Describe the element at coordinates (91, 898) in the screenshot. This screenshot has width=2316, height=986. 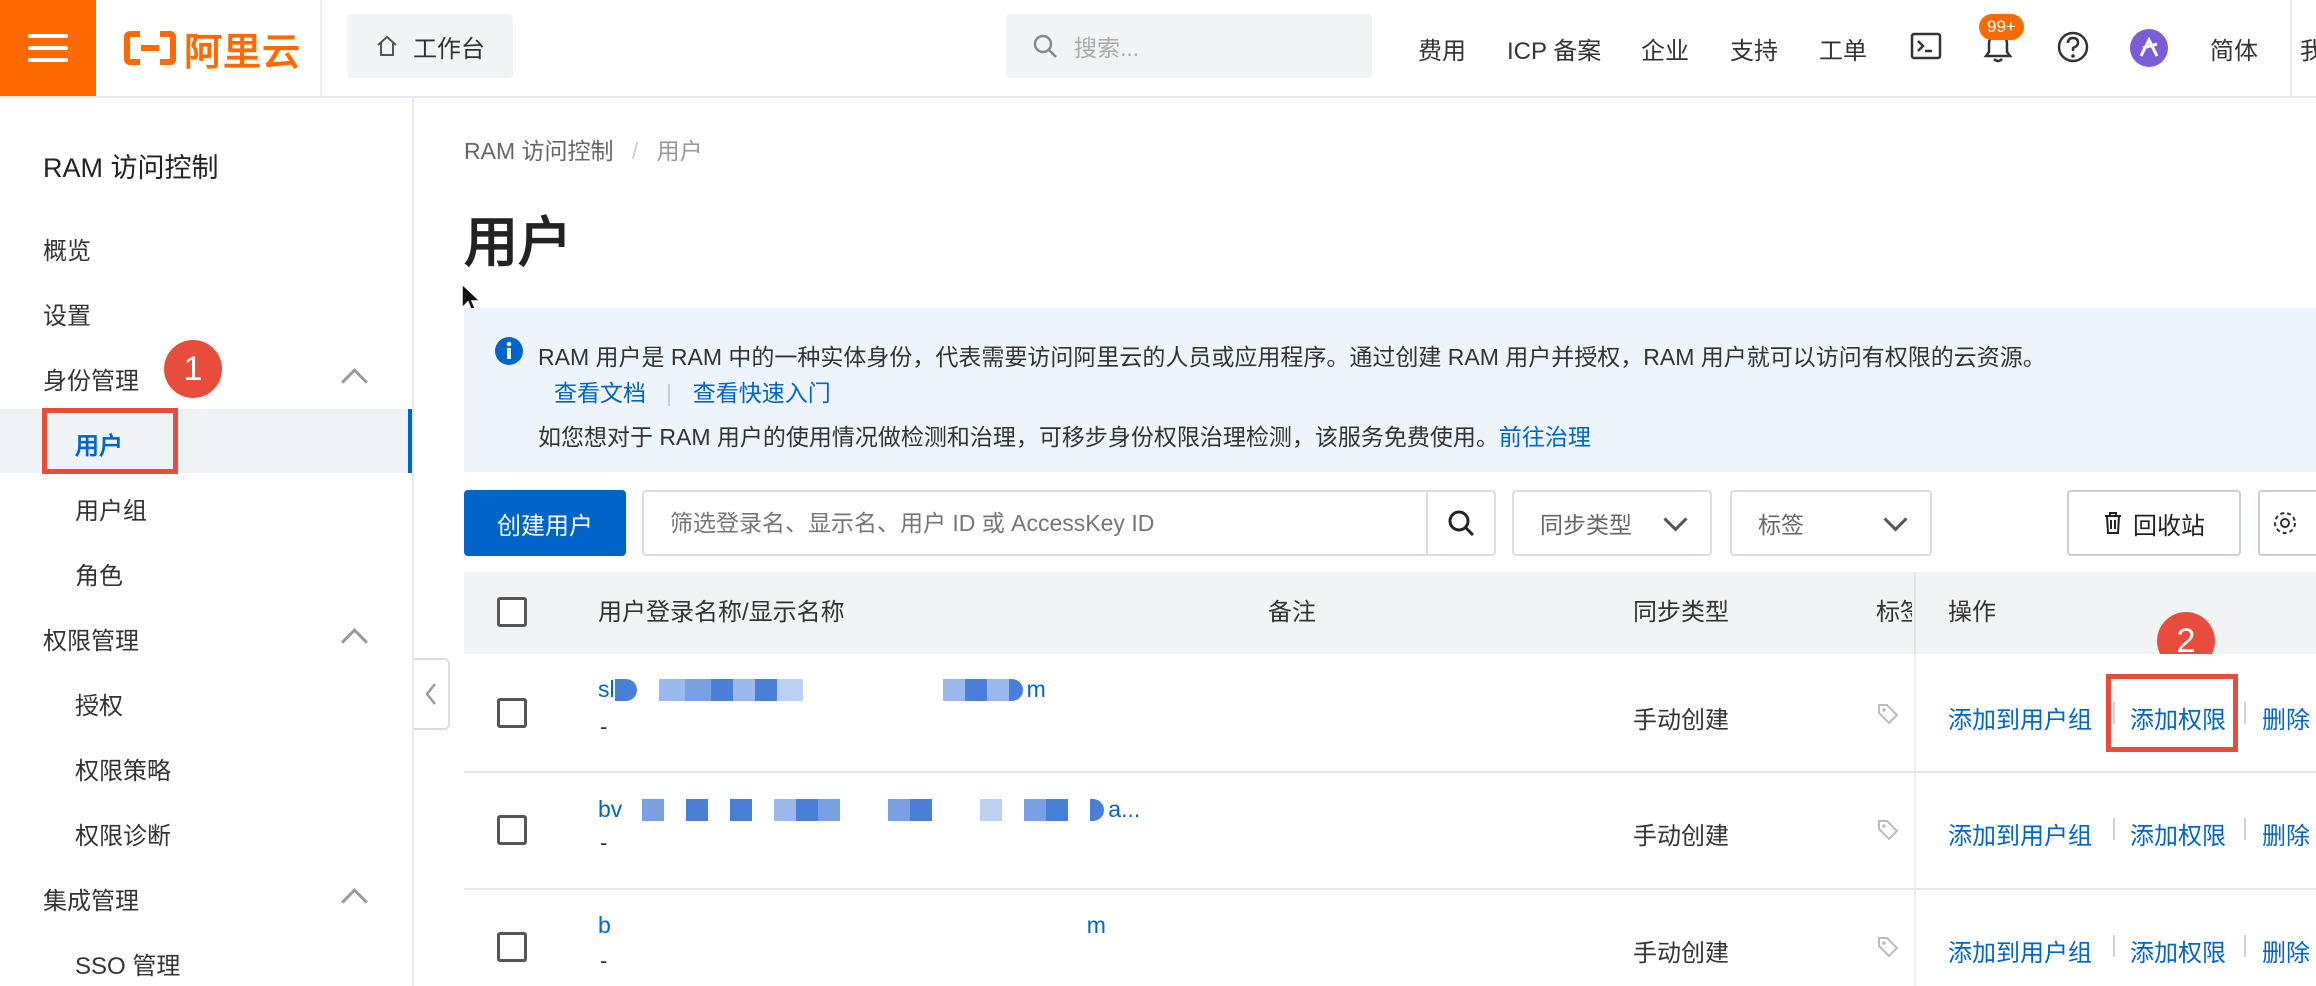
I see `sidebar-group-integration: 集成管理` at that location.